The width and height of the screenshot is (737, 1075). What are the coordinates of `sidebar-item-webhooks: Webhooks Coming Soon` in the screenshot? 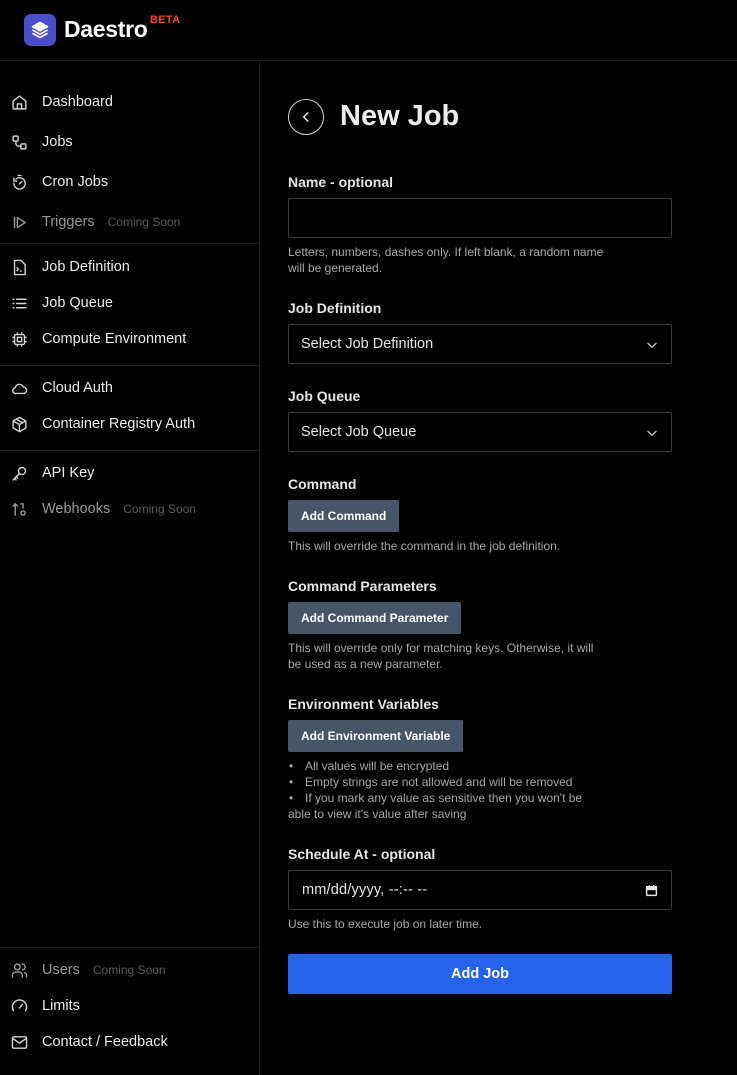 It's located at (129, 509).